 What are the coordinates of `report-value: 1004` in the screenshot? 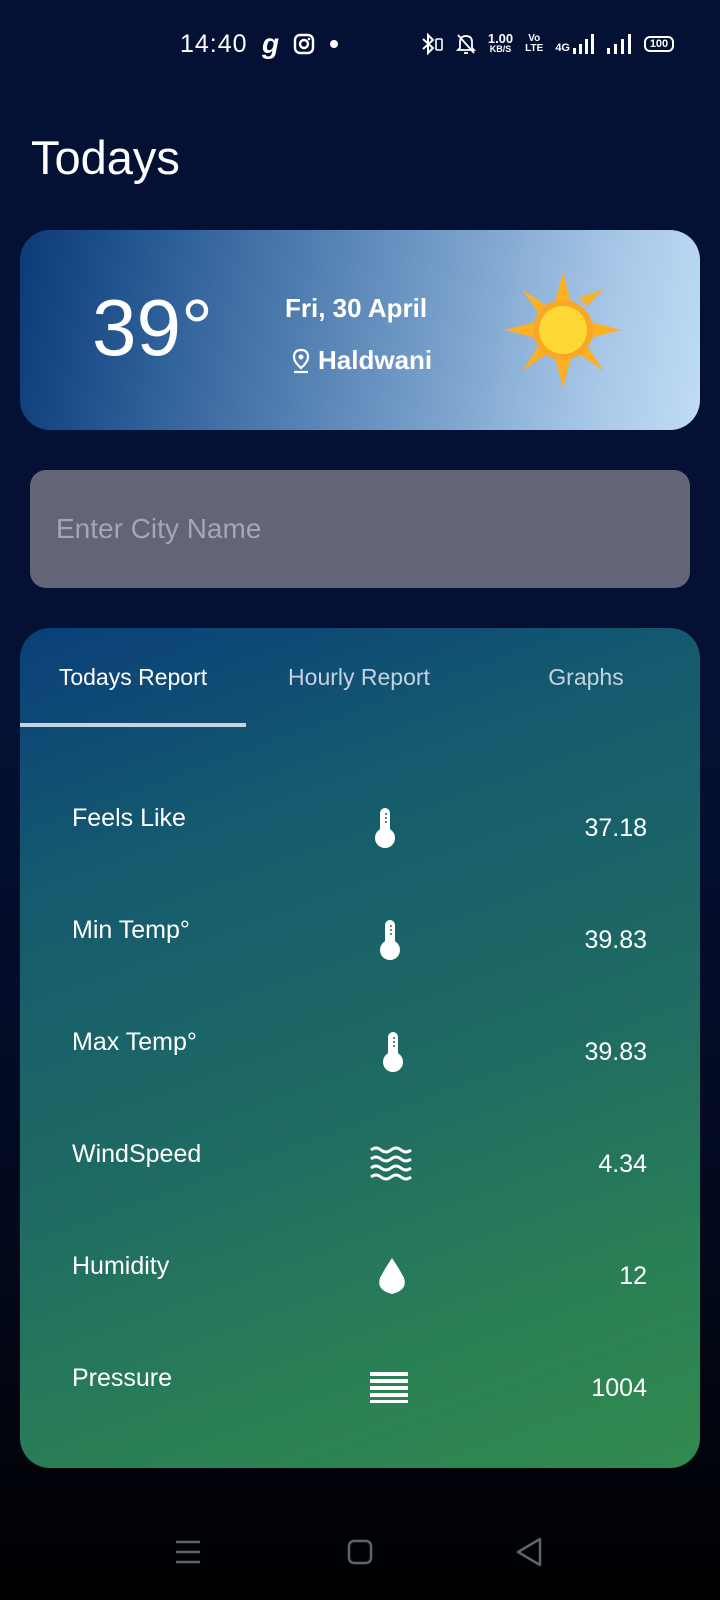 It's located at (619, 1388).